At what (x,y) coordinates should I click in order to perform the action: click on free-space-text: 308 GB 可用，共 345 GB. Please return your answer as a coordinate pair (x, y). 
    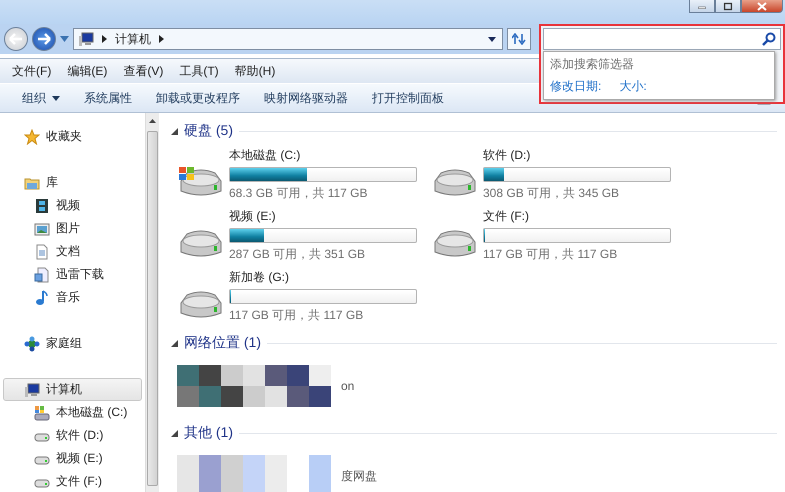
    Looking at the image, I should click on (551, 193).